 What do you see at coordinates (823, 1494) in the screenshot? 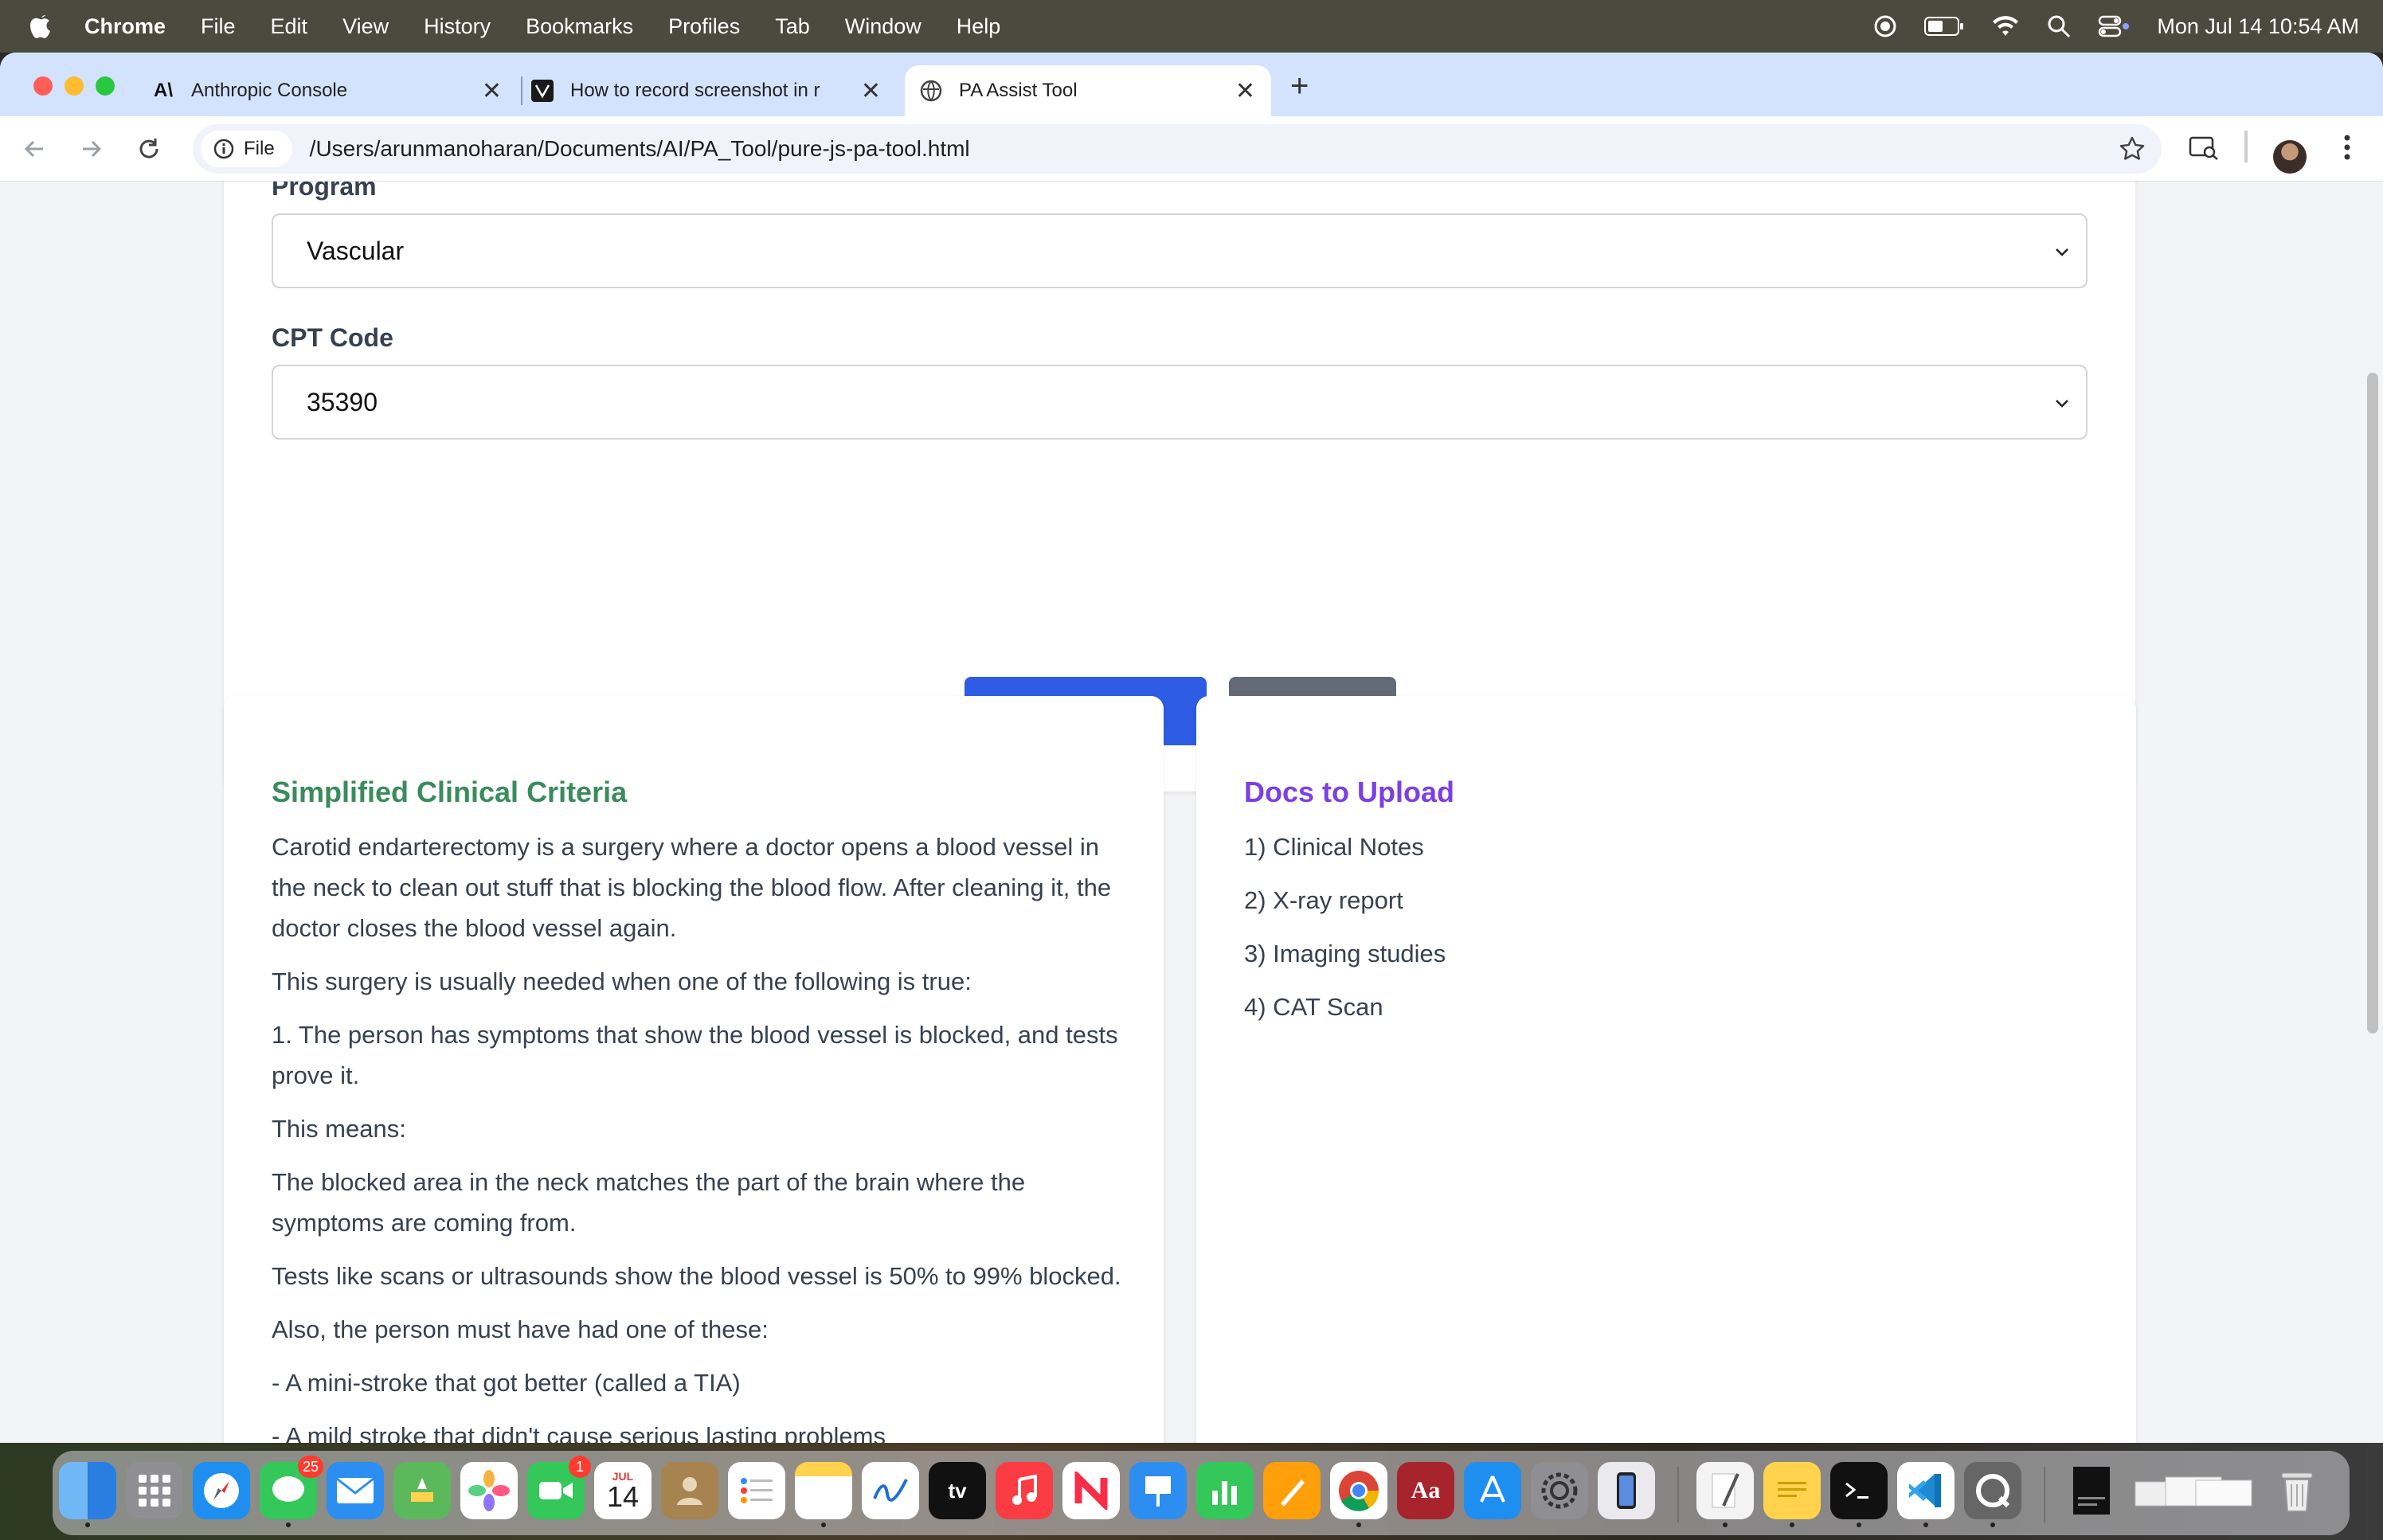
I see `notes-icon` at bounding box center [823, 1494].